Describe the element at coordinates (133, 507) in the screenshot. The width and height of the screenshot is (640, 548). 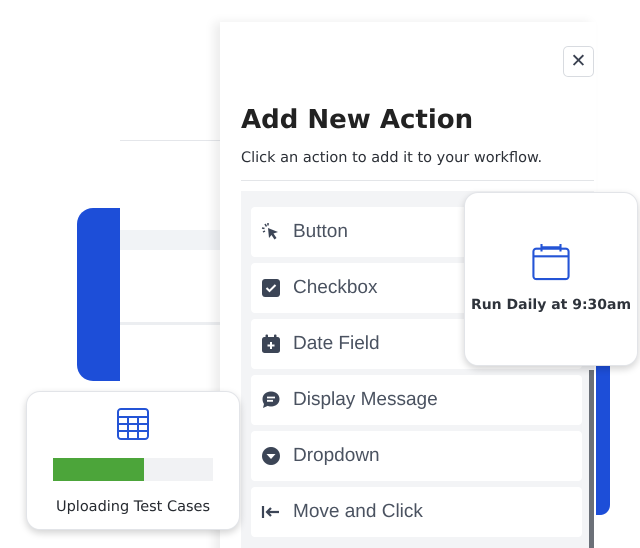
I see `upload-label: Uploading Test Cases` at that location.